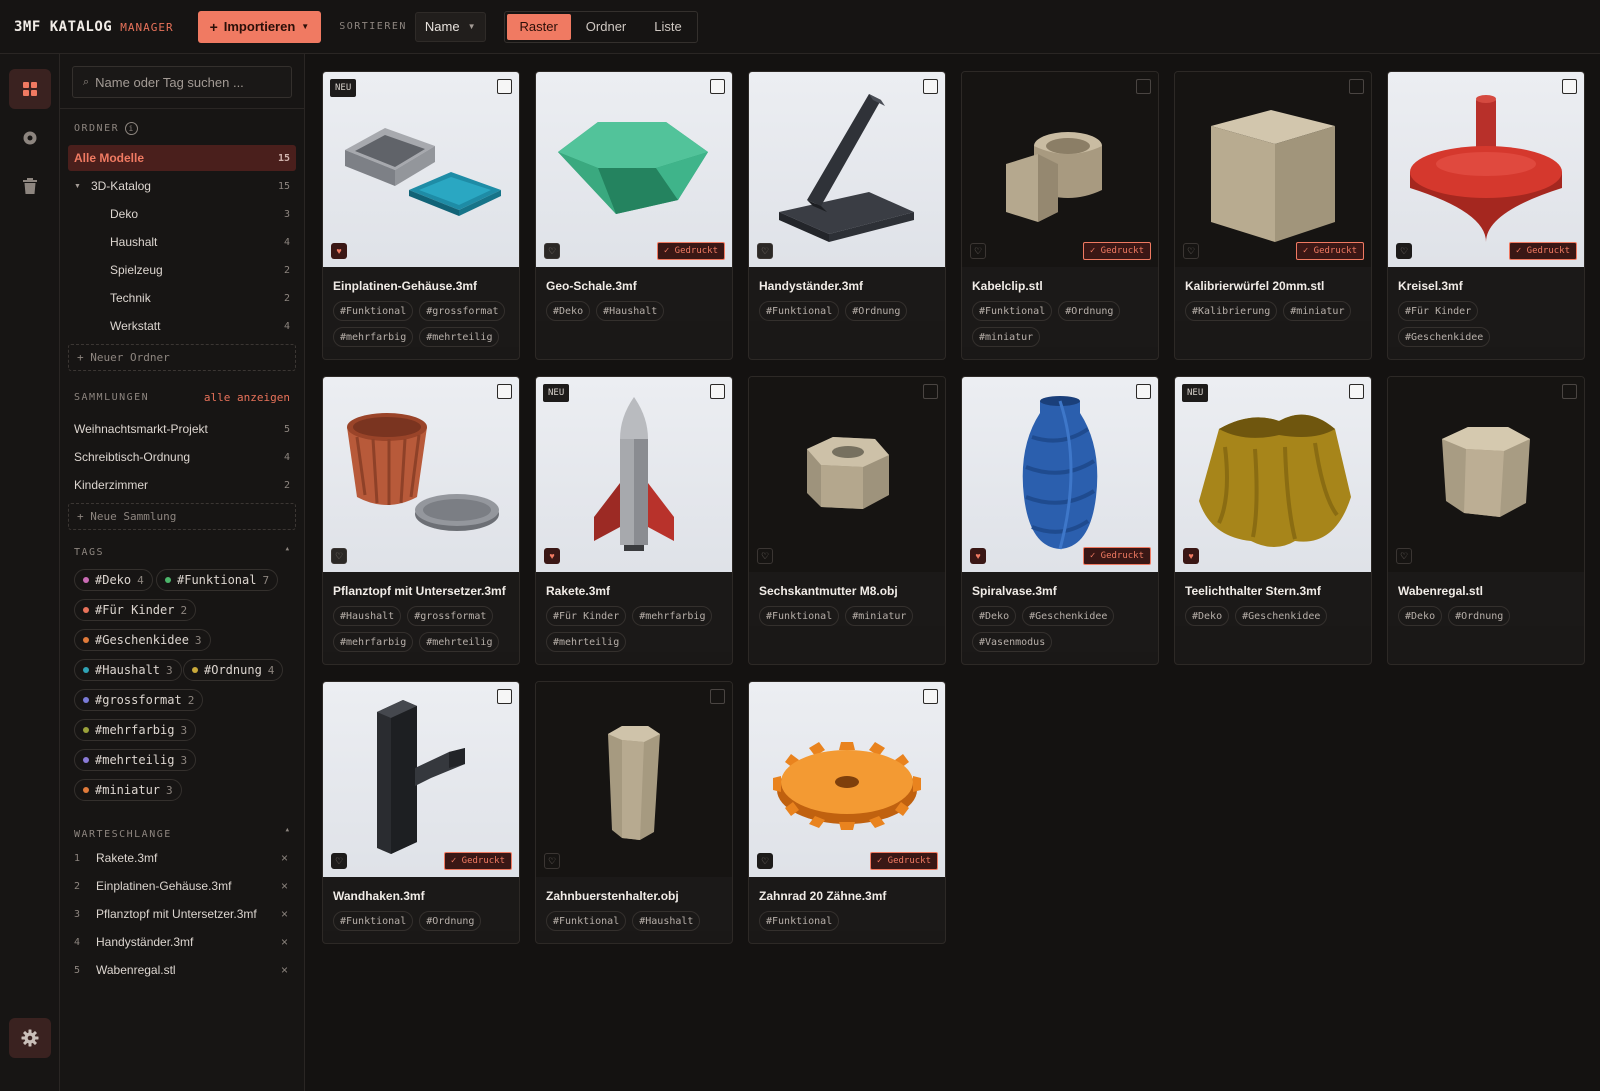 This screenshot has height=1091, width=1600. What do you see at coordinates (182, 298) in the screenshot?
I see `folder-item-technik: Technik 2` at bounding box center [182, 298].